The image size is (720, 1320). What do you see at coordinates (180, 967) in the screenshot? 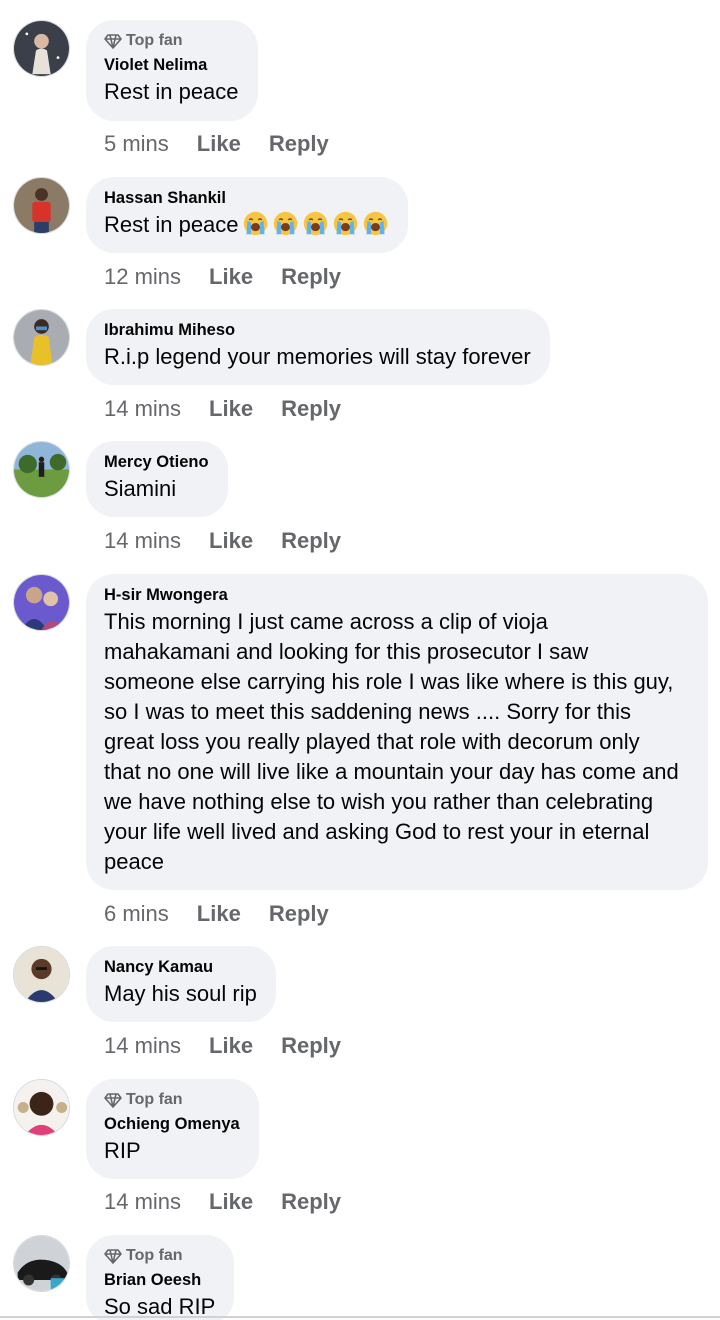
I see `comment-author: Nancy Kamau` at bounding box center [180, 967].